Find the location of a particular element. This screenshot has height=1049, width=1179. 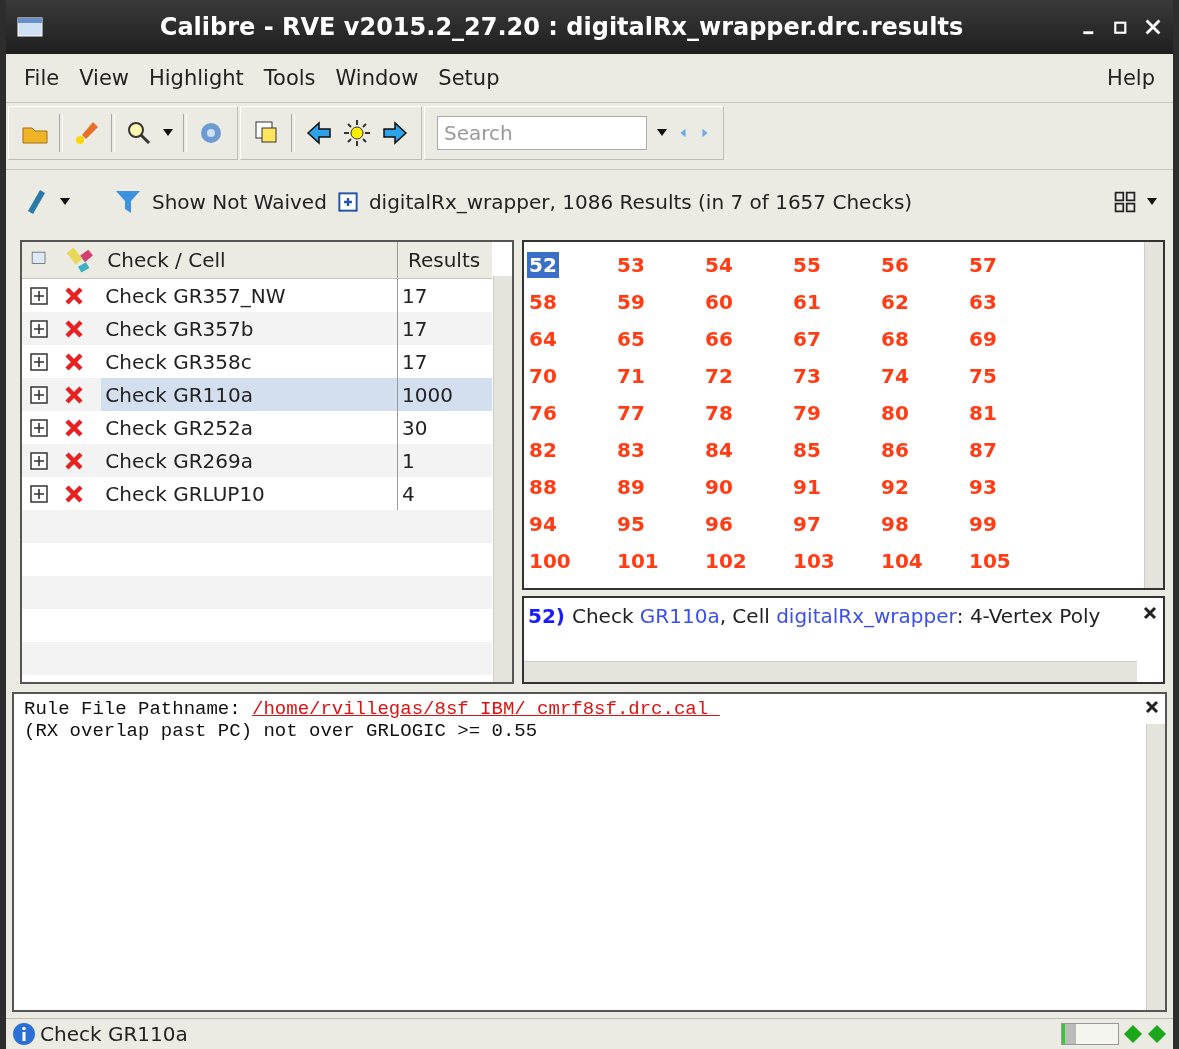

menu-item: View is located at coordinates (104, 78).